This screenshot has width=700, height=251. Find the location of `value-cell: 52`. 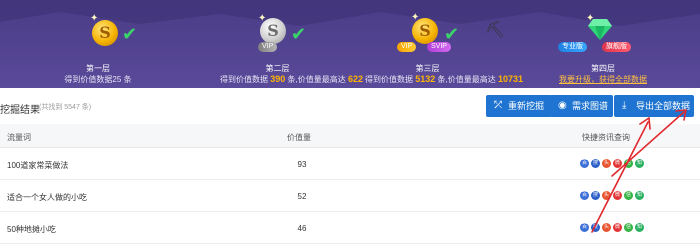

value-cell: 52 is located at coordinates (302, 196).